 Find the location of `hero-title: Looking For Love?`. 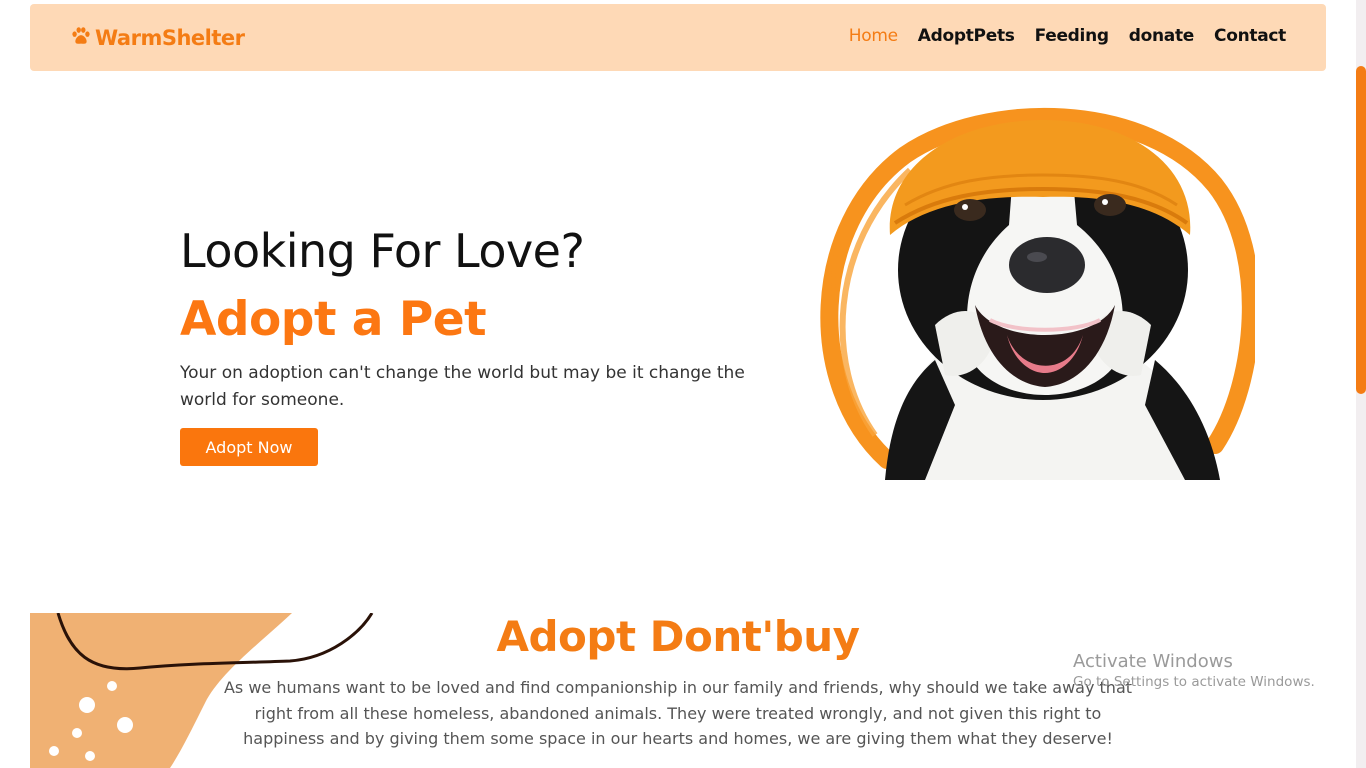

hero-title: Looking For Love? is located at coordinates (382, 251).